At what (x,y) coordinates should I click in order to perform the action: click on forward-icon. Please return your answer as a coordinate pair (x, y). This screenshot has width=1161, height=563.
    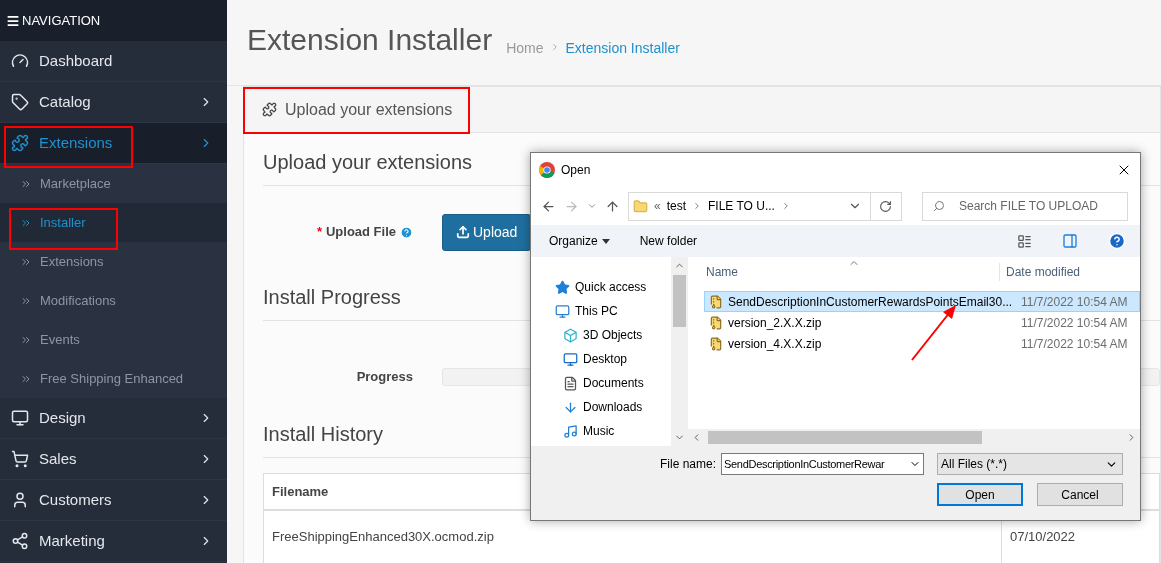
    Looking at the image, I should click on (571, 206).